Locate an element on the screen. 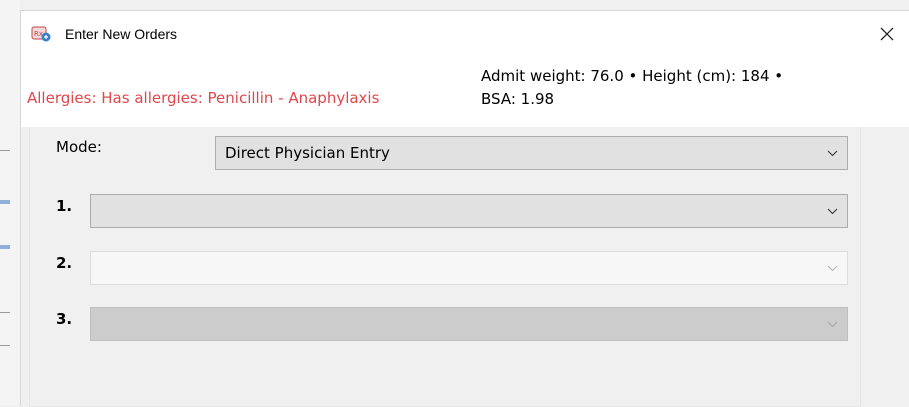  order-row-1-label: 1. is located at coordinates (64, 206).